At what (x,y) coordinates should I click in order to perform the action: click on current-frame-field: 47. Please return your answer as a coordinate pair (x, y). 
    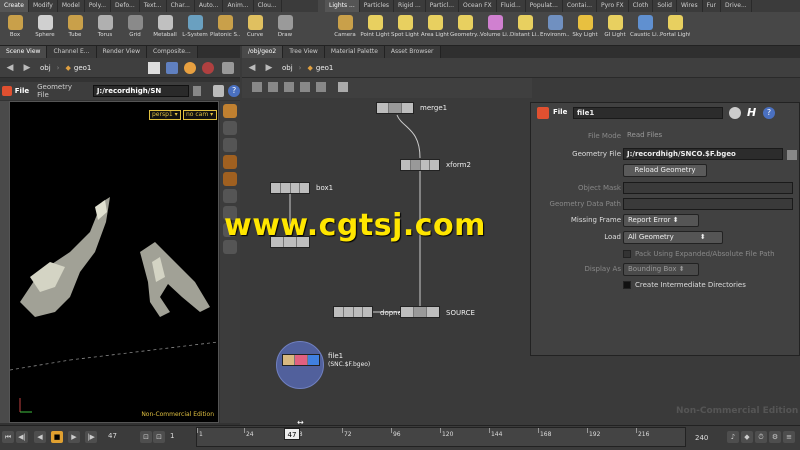
    Looking at the image, I should click on (112, 436).